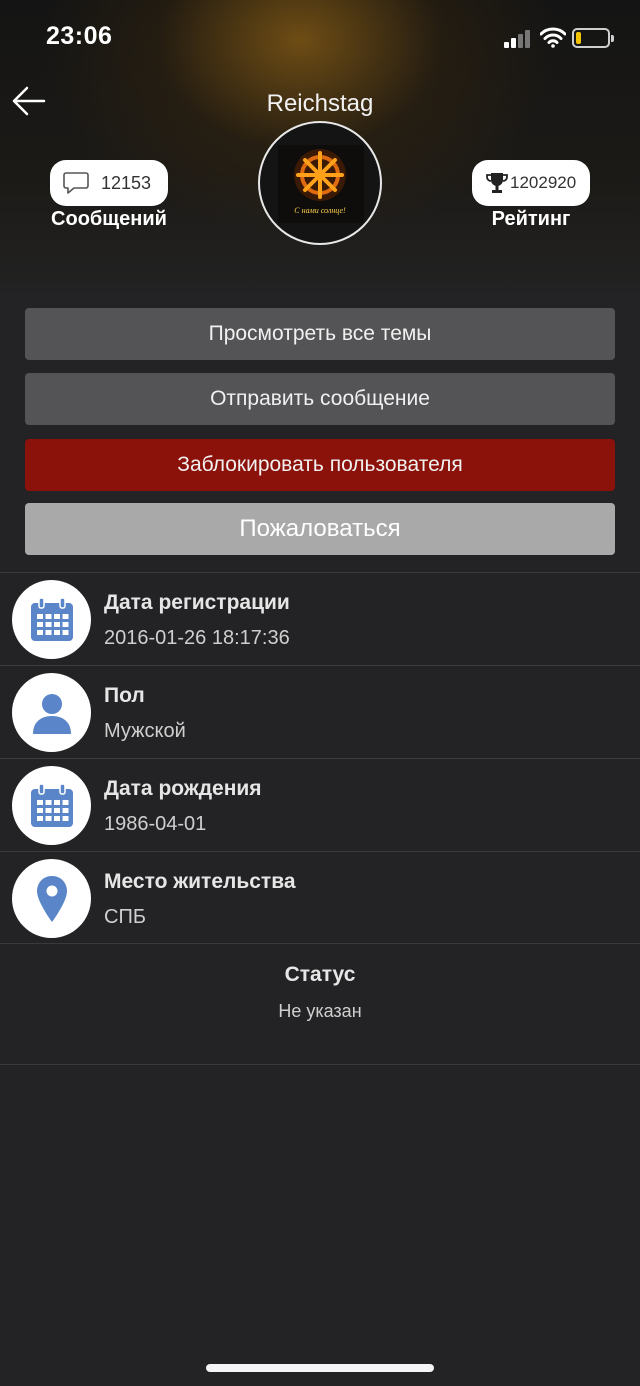  Describe the element at coordinates (320, 465) in the screenshot. I see `block-user-button: Заблокировать пользователя` at that location.